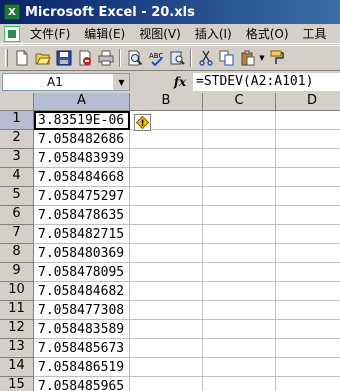 The width and height of the screenshot is (340, 391). Describe the element at coordinates (42, 58) in the screenshot. I see `open-icon` at that location.